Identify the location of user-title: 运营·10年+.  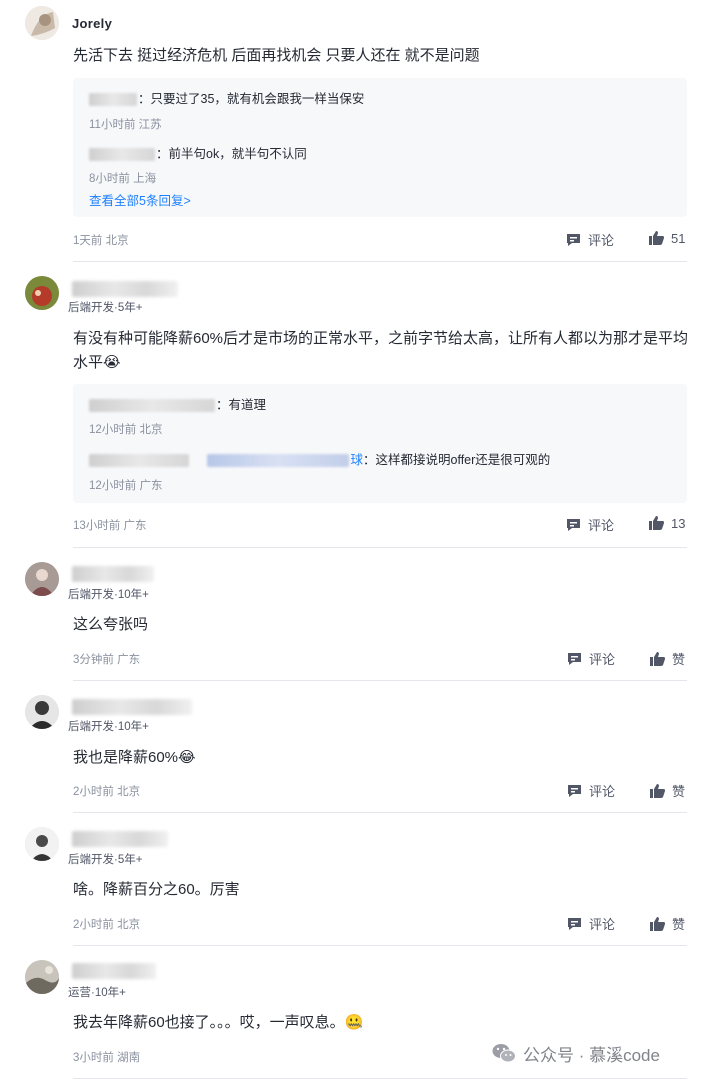
(97, 993).